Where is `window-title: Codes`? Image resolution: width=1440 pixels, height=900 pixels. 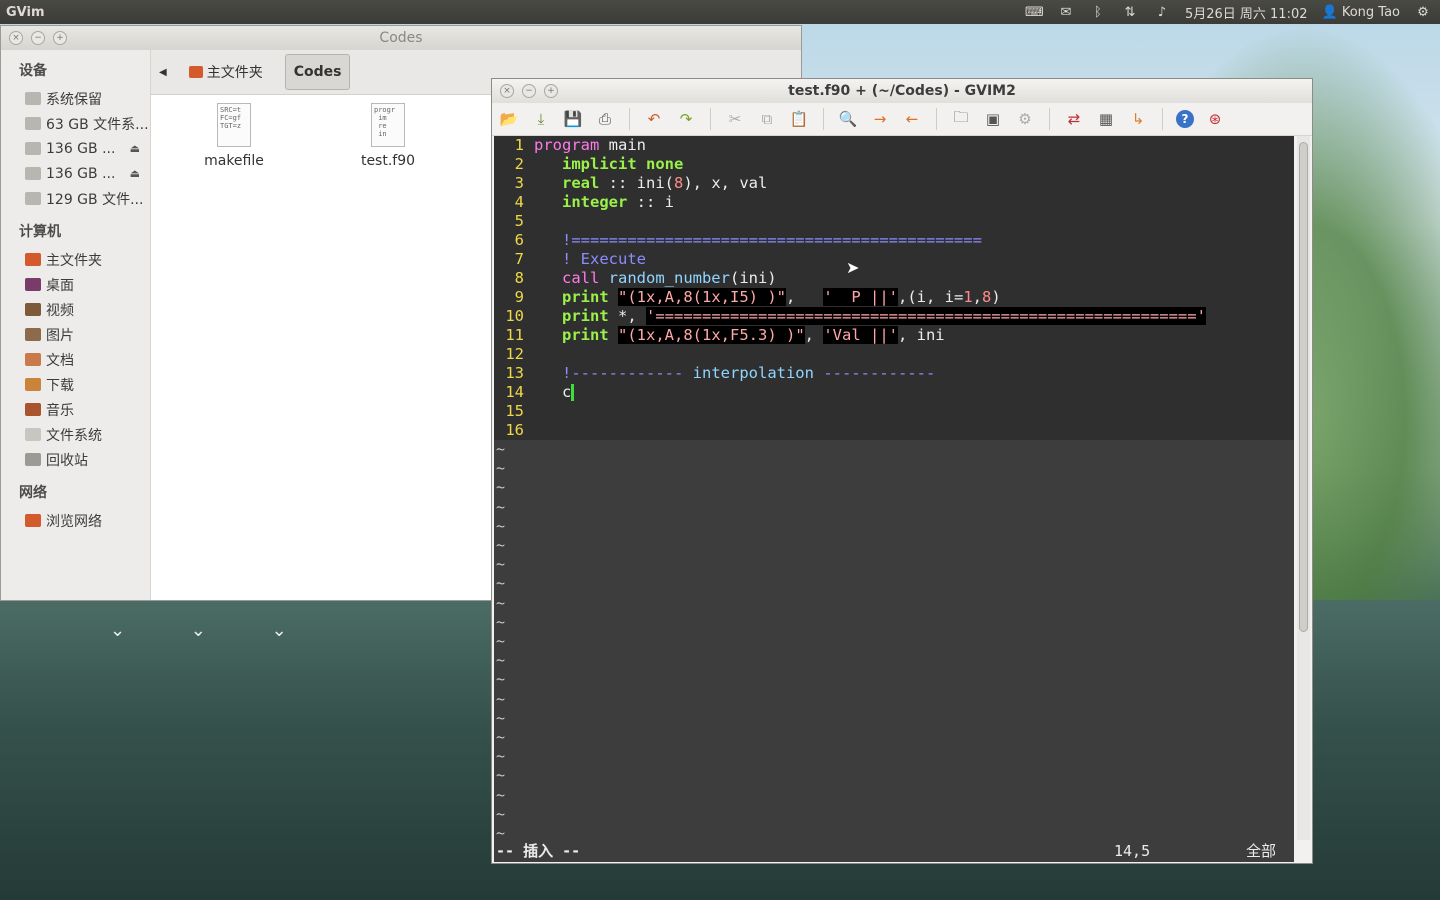 window-title: Codes is located at coordinates (401, 38).